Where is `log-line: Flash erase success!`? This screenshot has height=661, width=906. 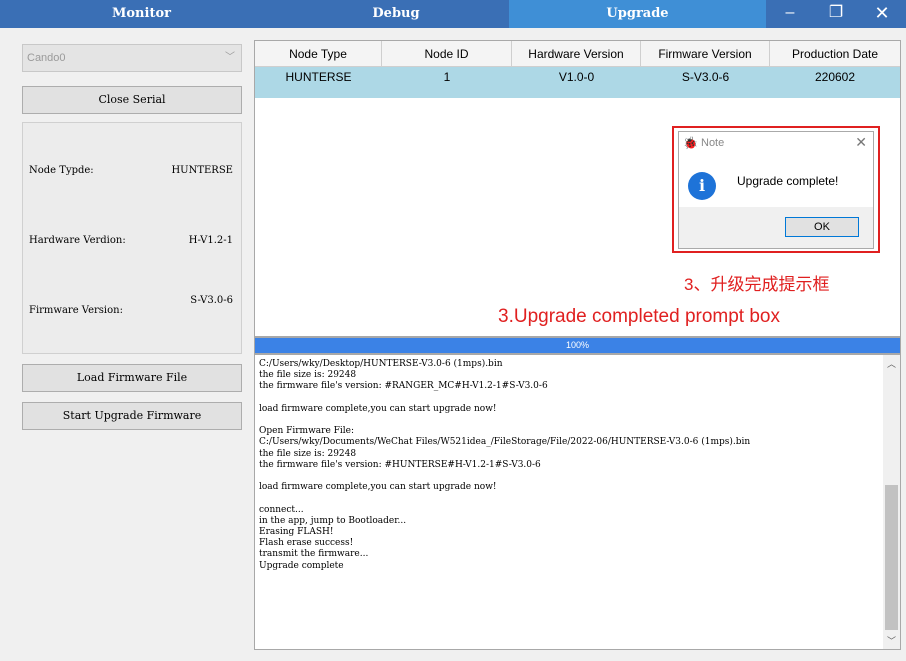 log-line: Flash erase success! is located at coordinates (306, 543).